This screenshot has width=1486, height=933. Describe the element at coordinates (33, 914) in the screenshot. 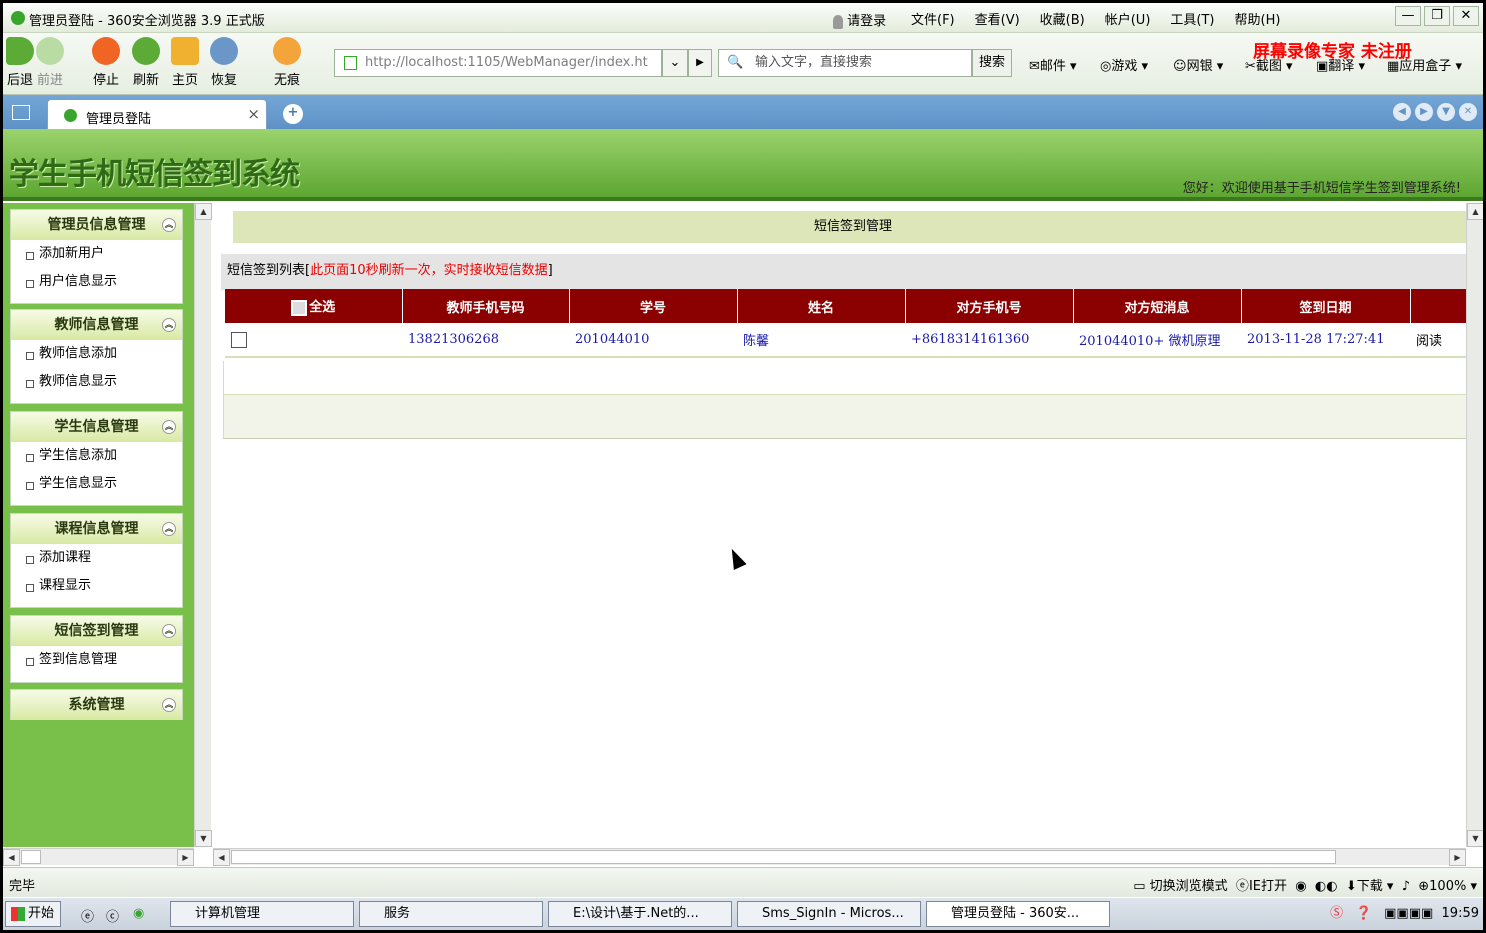

I see `start-button: 开始` at that location.